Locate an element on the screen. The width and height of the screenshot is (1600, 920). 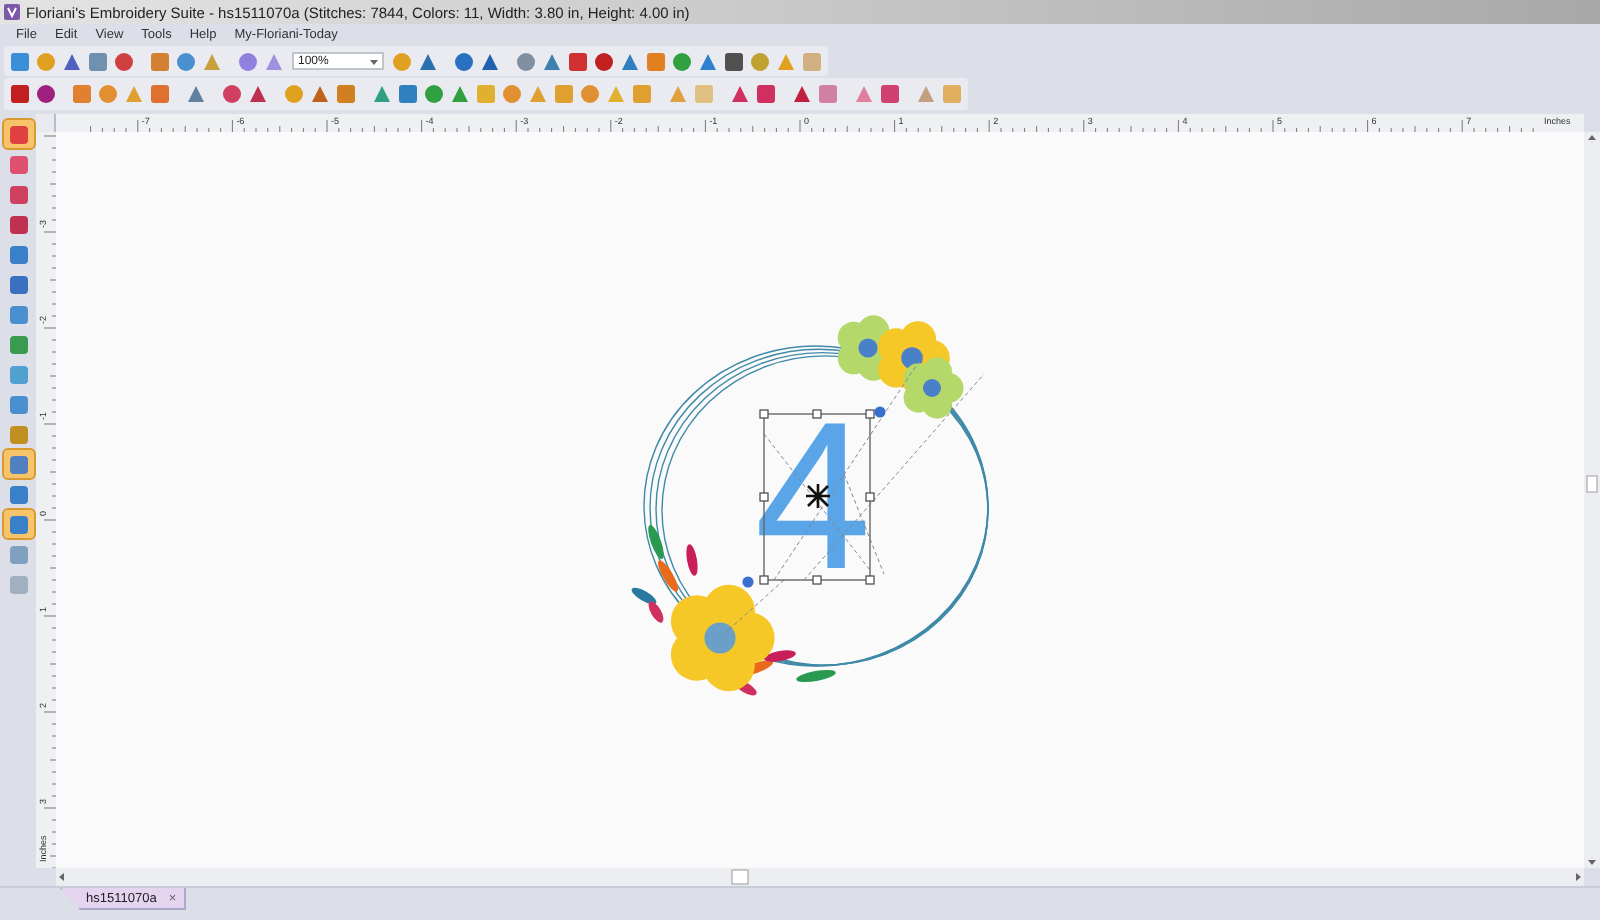
vertical-scrollbar is located at coordinates (1592, 500).